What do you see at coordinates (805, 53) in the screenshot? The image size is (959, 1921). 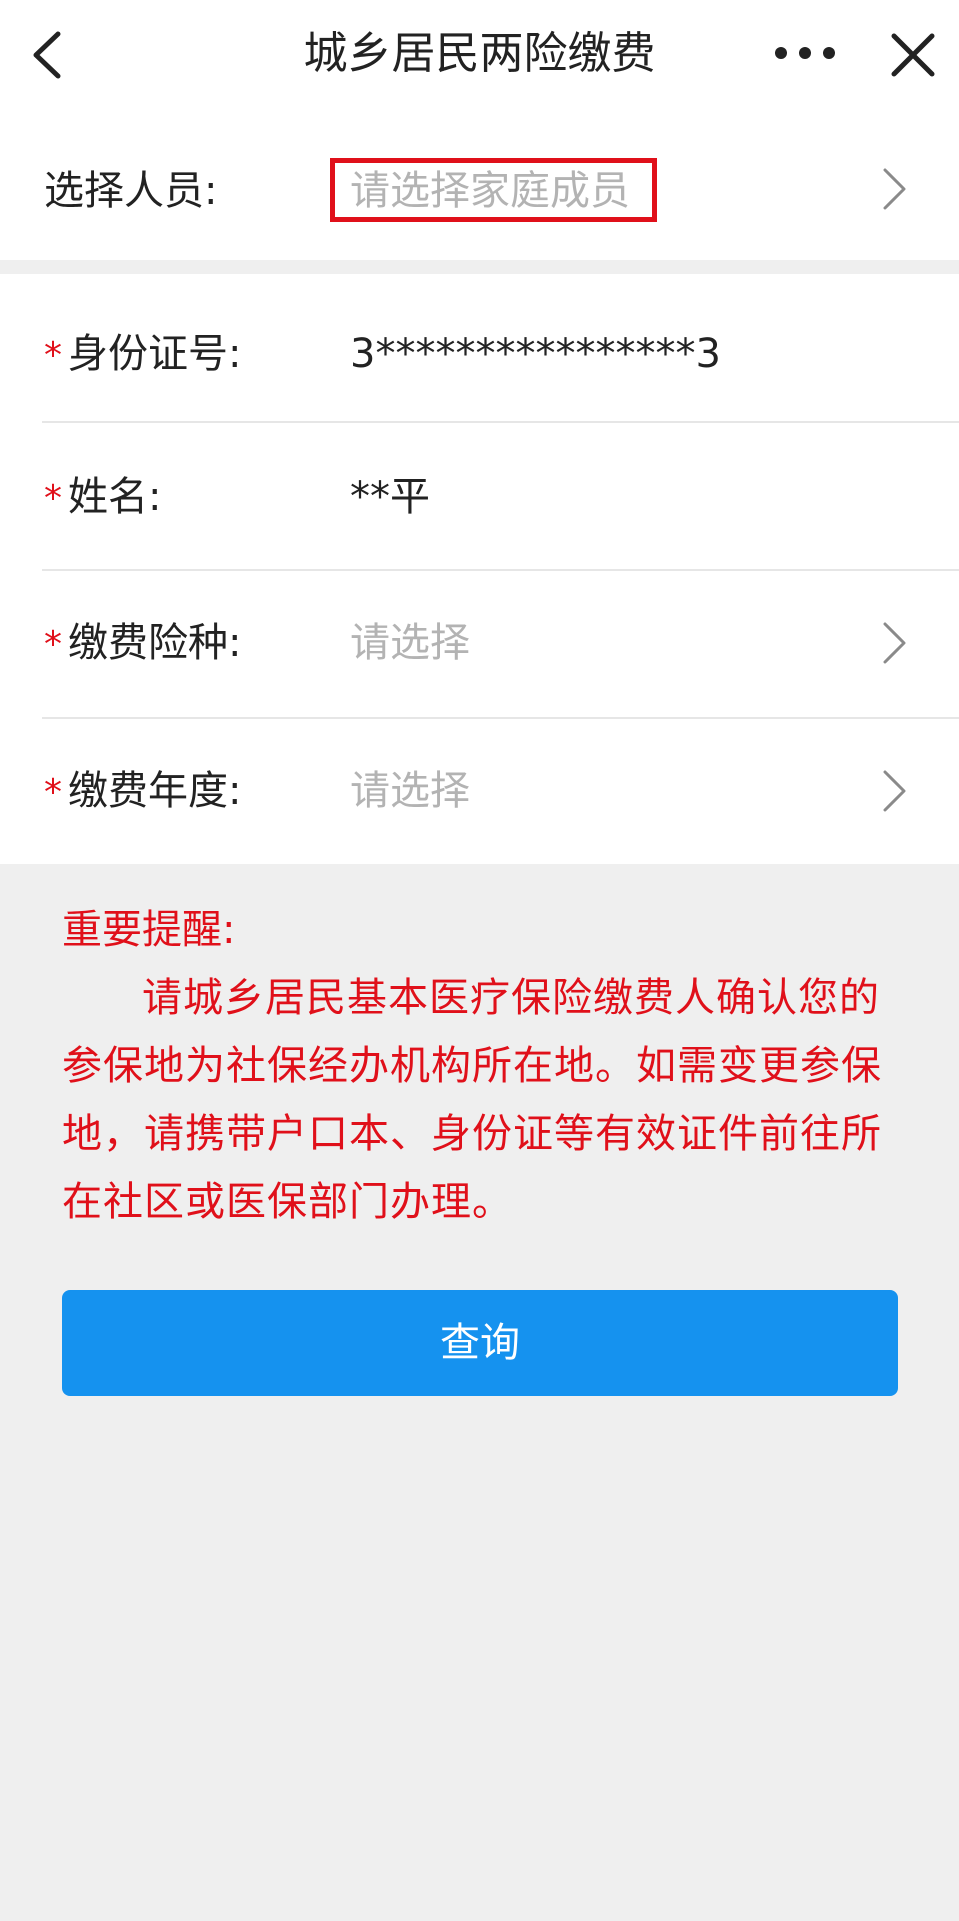 I see `more-dots-icon` at bounding box center [805, 53].